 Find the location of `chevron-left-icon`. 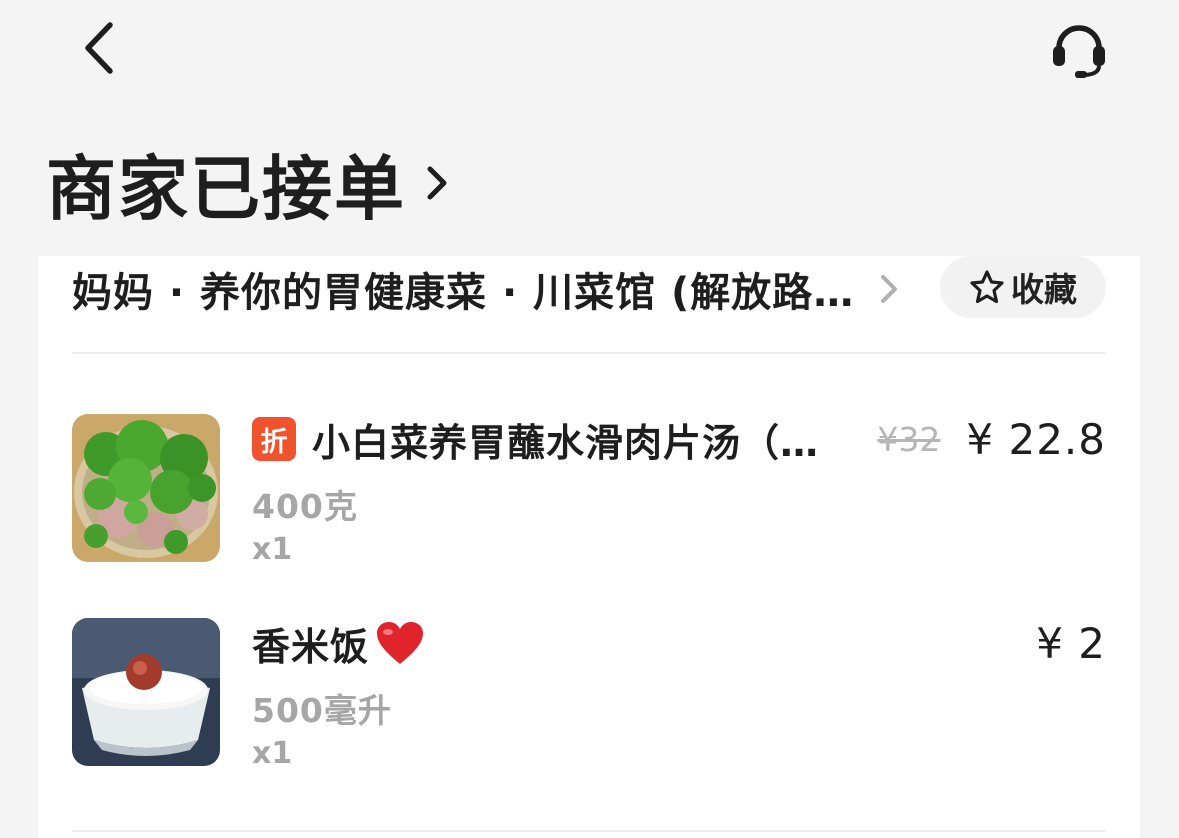

chevron-left-icon is located at coordinates (99, 48).